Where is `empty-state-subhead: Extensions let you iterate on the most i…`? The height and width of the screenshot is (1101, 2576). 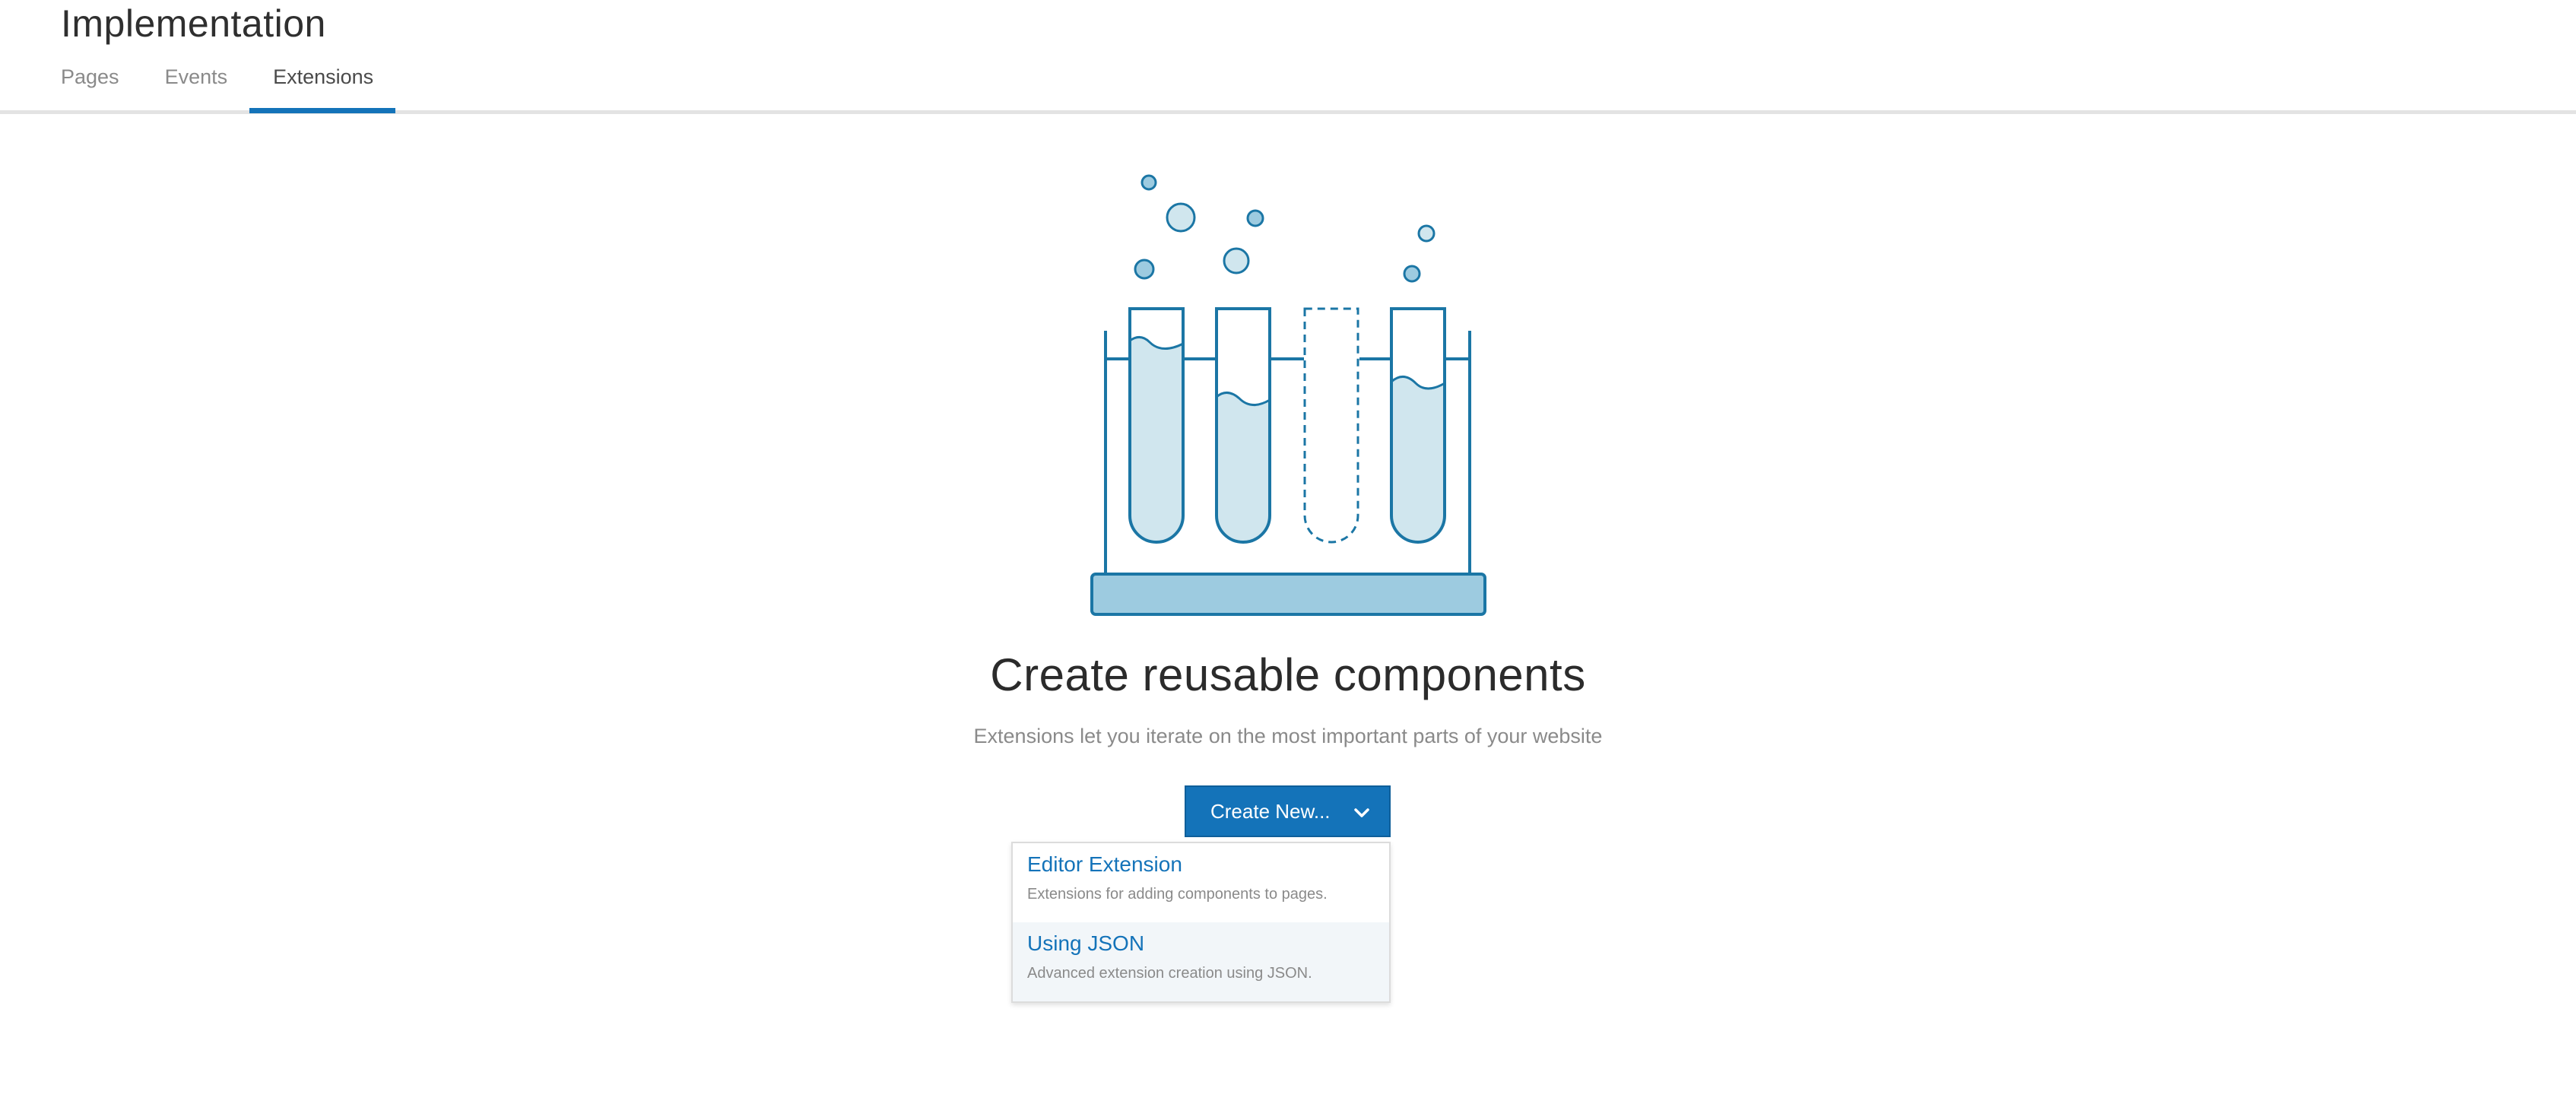
empty-state-subhead: Extensions let you iterate on the most i… is located at coordinates (1288, 736).